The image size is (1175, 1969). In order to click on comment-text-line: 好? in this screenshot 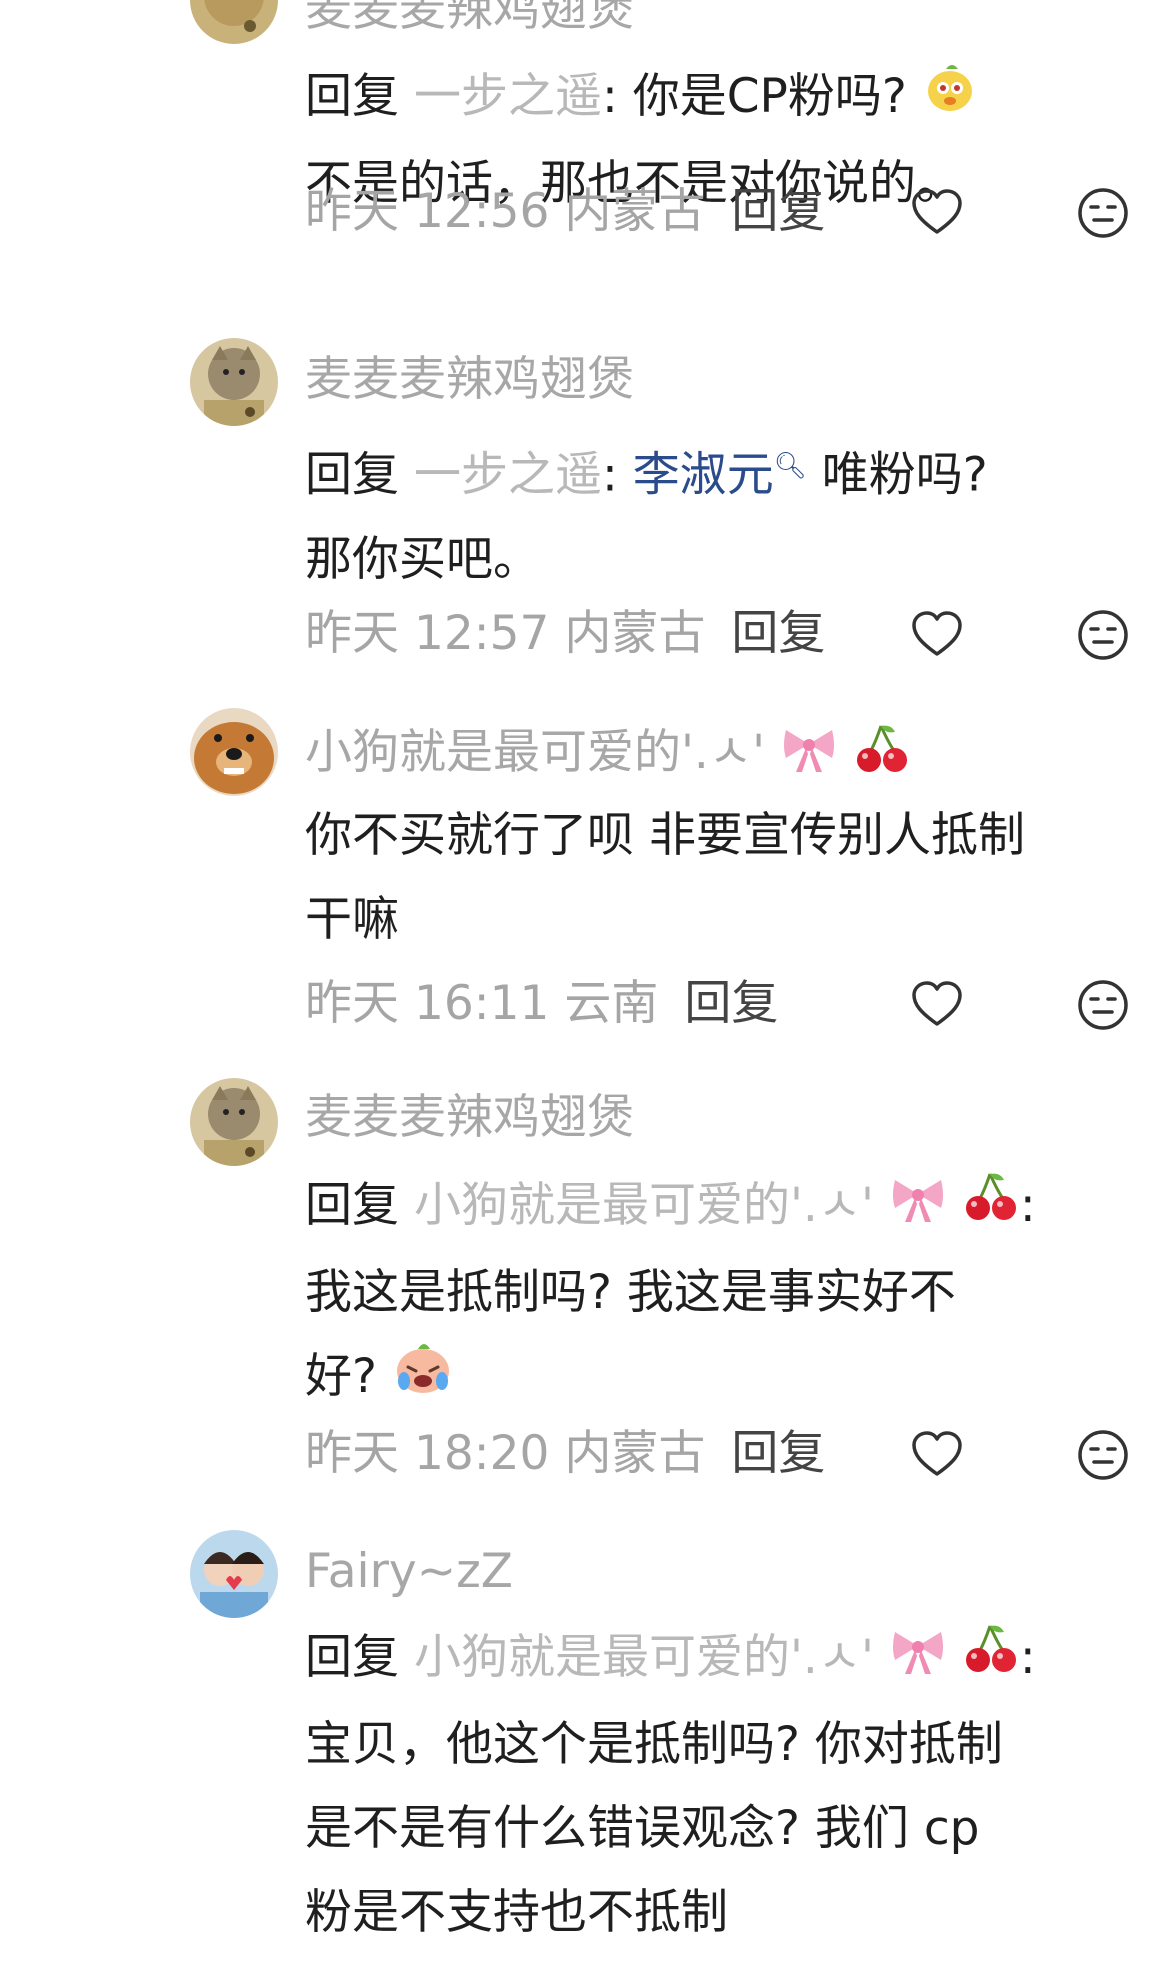, I will do `click(341, 1376)`.